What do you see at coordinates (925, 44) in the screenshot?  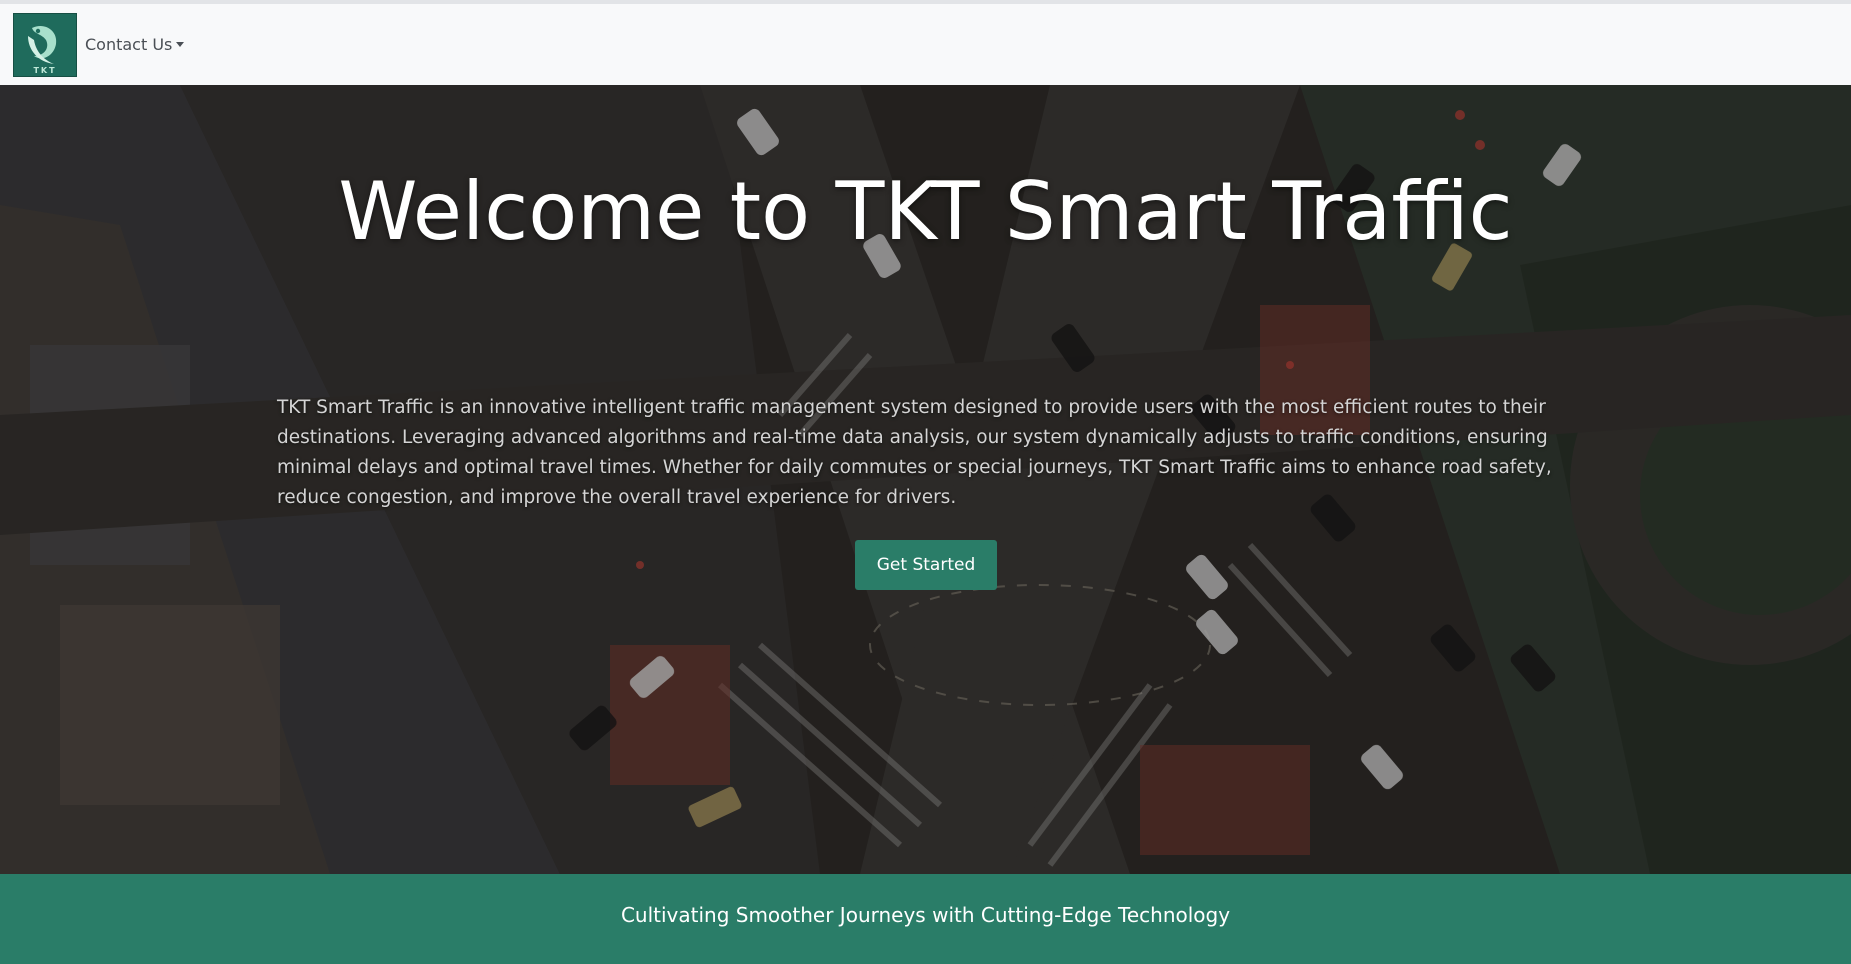 I see `navbar: TKT Contact Us` at bounding box center [925, 44].